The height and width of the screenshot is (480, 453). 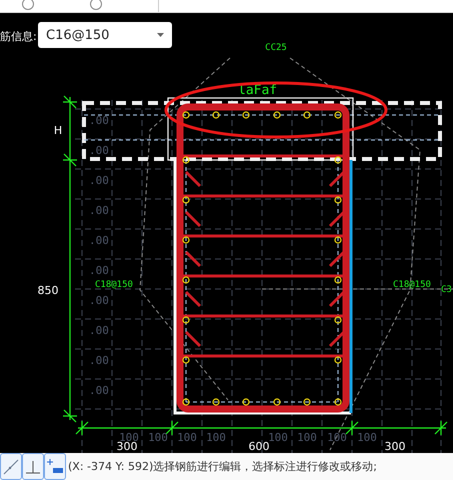 I want to click on section-label: CC25, so click(x=276, y=48).